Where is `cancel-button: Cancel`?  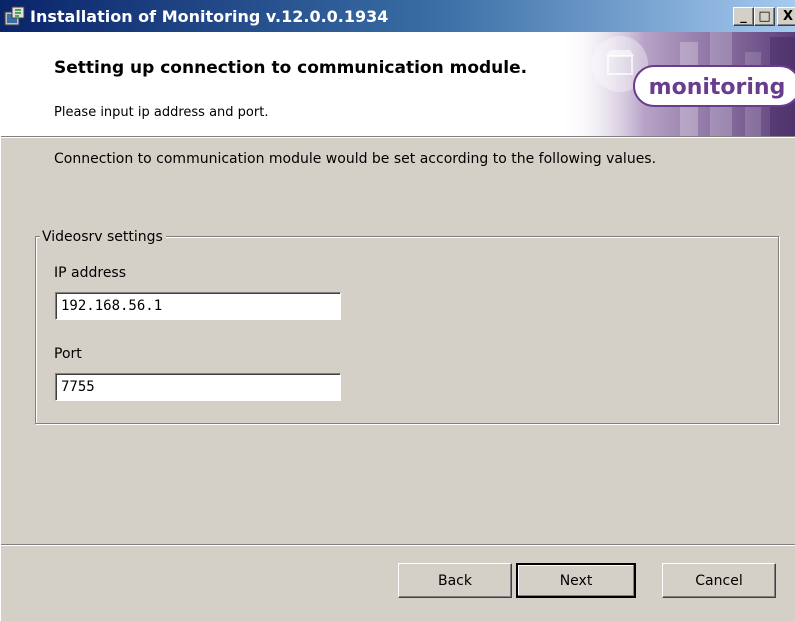 cancel-button: Cancel is located at coordinates (719, 580).